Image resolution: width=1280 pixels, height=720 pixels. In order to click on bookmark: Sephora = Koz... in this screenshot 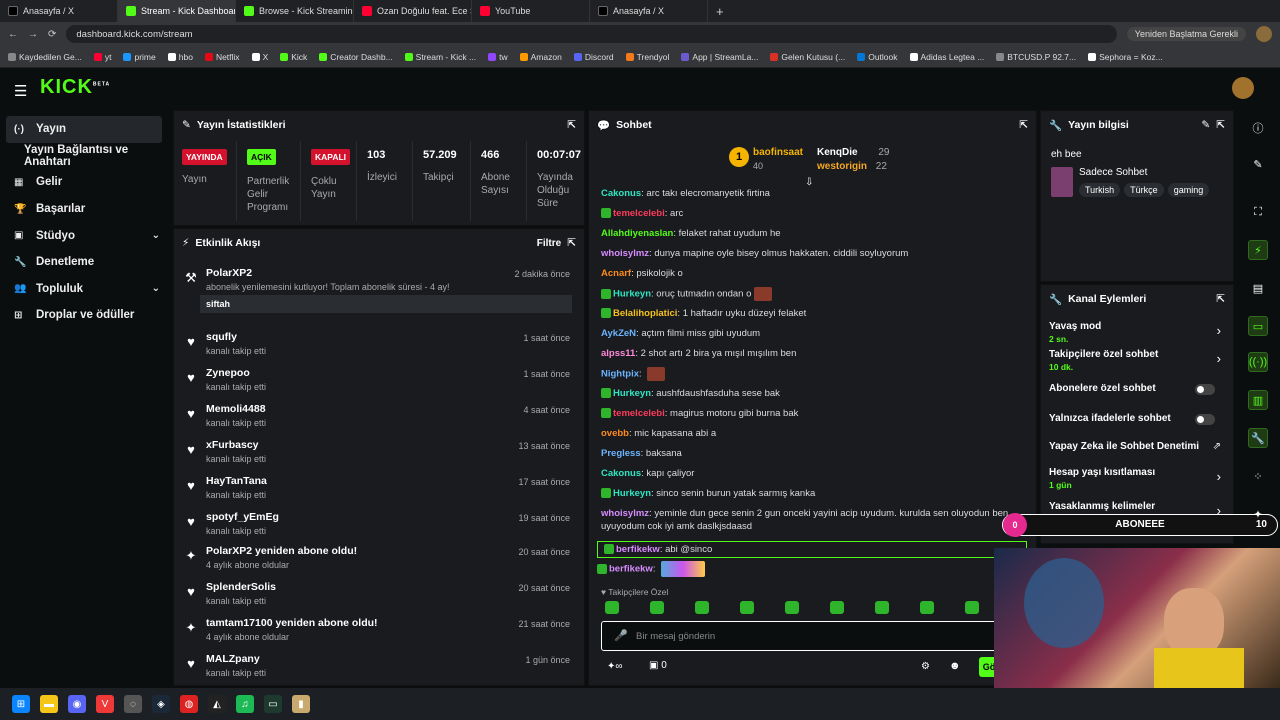, I will do `click(1125, 57)`.